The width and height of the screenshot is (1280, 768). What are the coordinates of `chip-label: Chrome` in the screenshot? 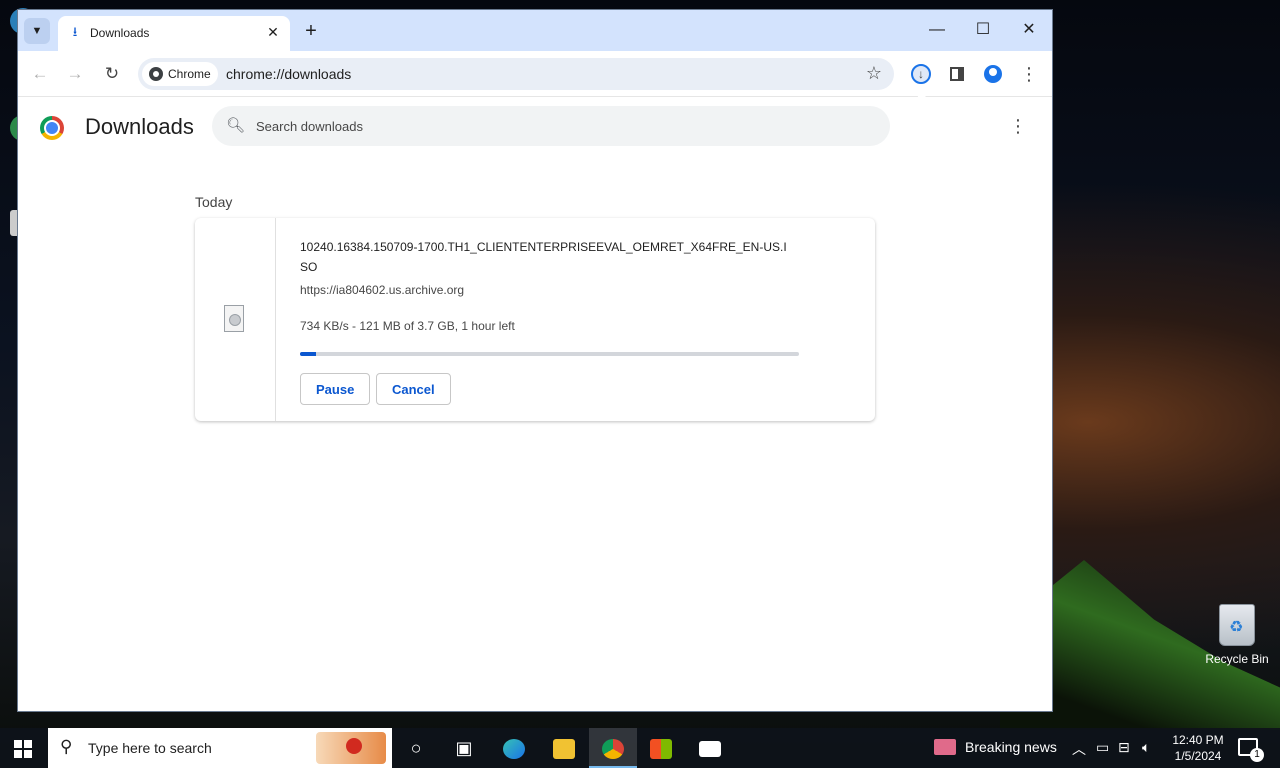 It's located at (189, 74).